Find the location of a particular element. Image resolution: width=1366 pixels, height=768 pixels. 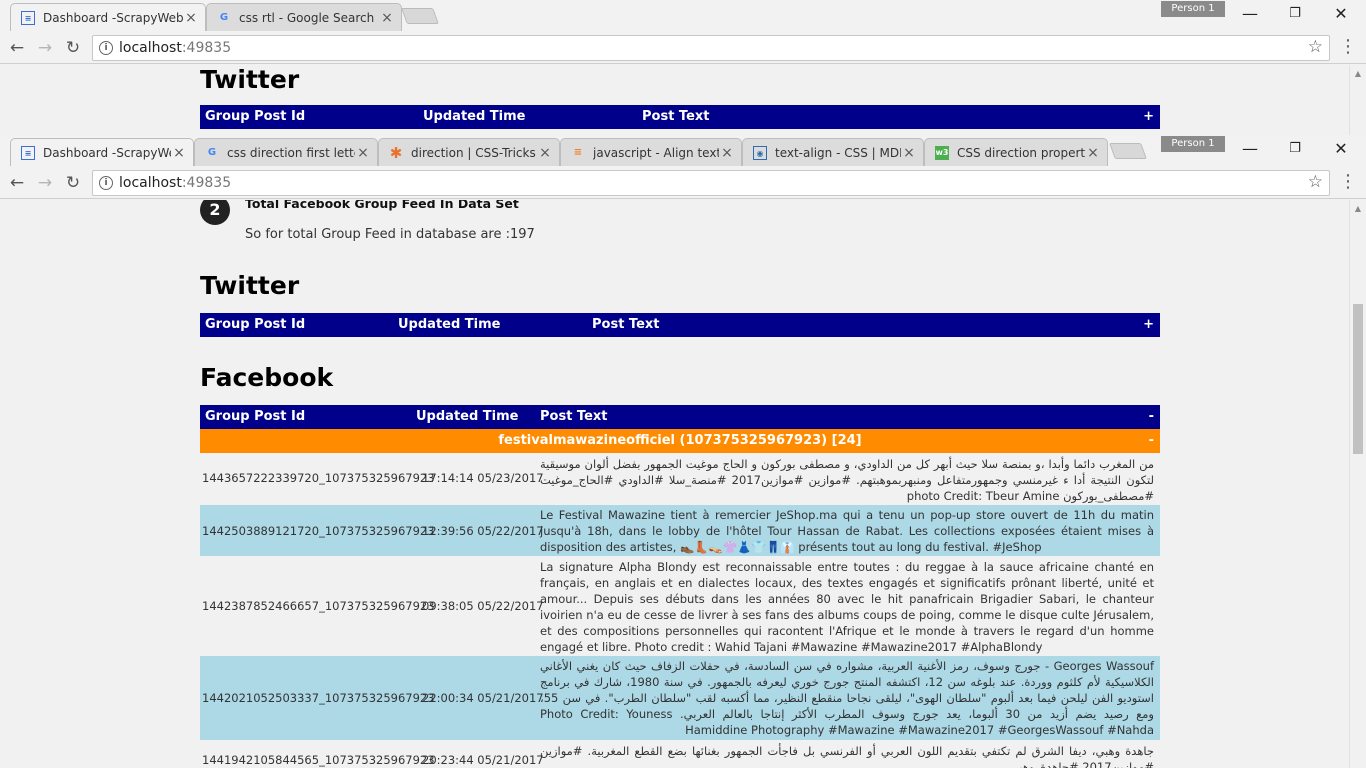

tab-title: text-align - CSS | MDN is located at coordinates (838, 152).